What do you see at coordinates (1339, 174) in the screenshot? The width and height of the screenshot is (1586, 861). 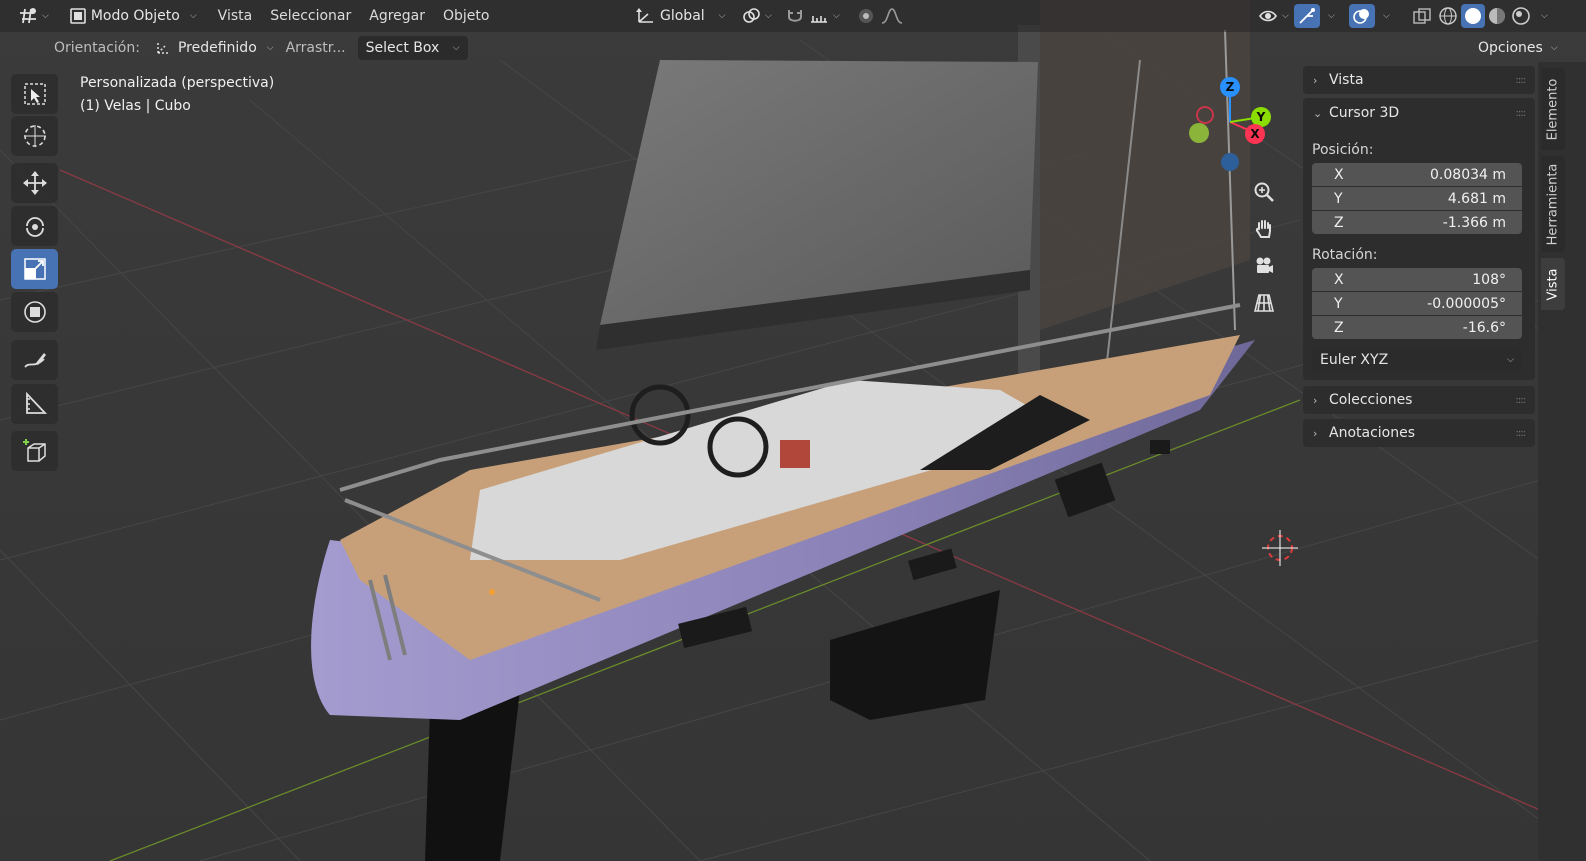 I see `position-x-axis: X` at bounding box center [1339, 174].